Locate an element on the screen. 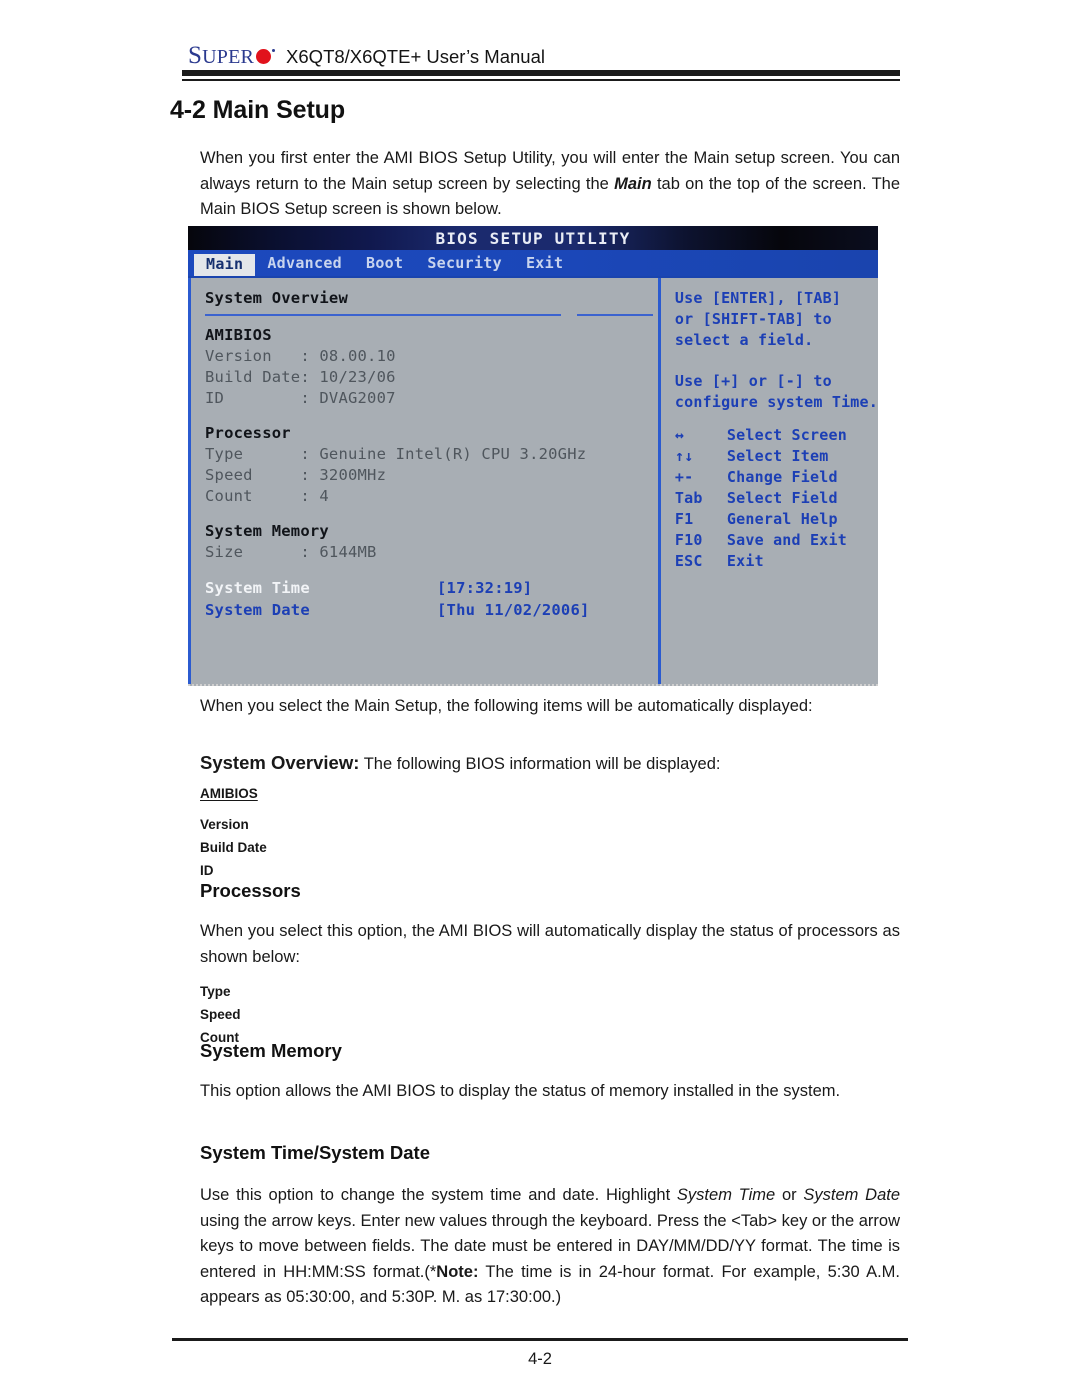 This screenshot has width=1080, height=1397. logo-letter-s: S is located at coordinates (195, 55).